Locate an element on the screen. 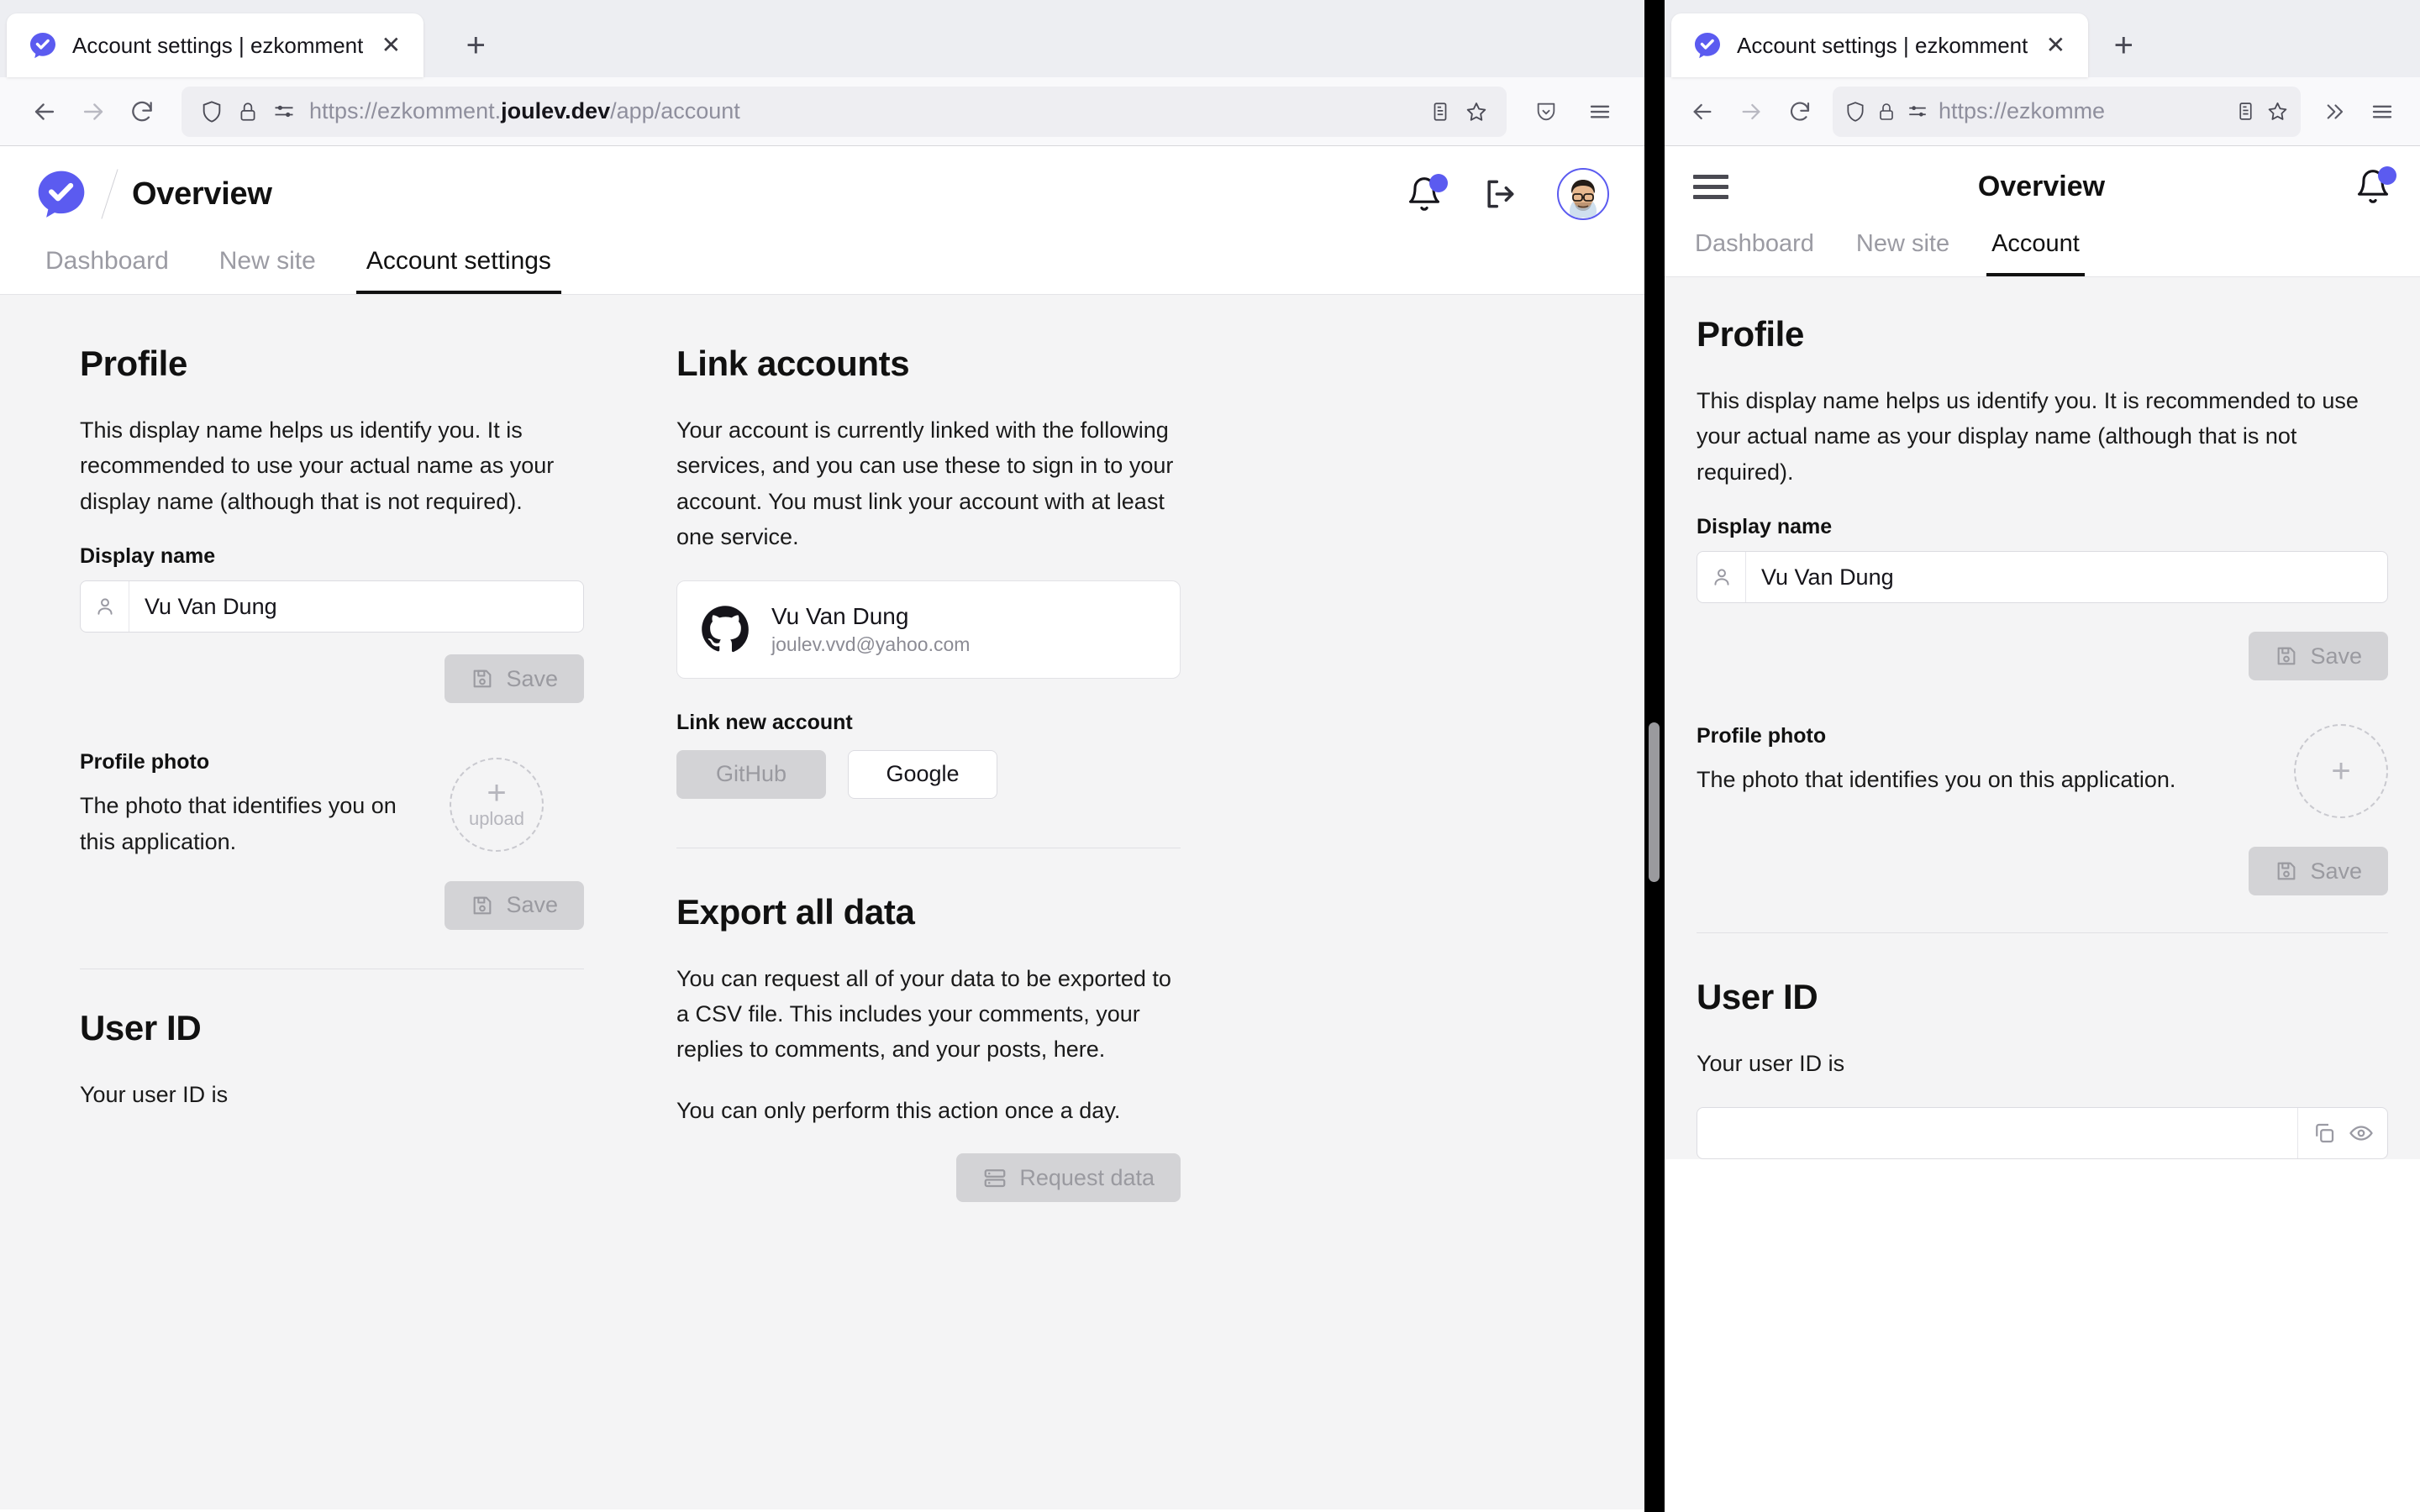 The width and height of the screenshot is (2420, 1512). window-gutter is located at coordinates (1654, 756).